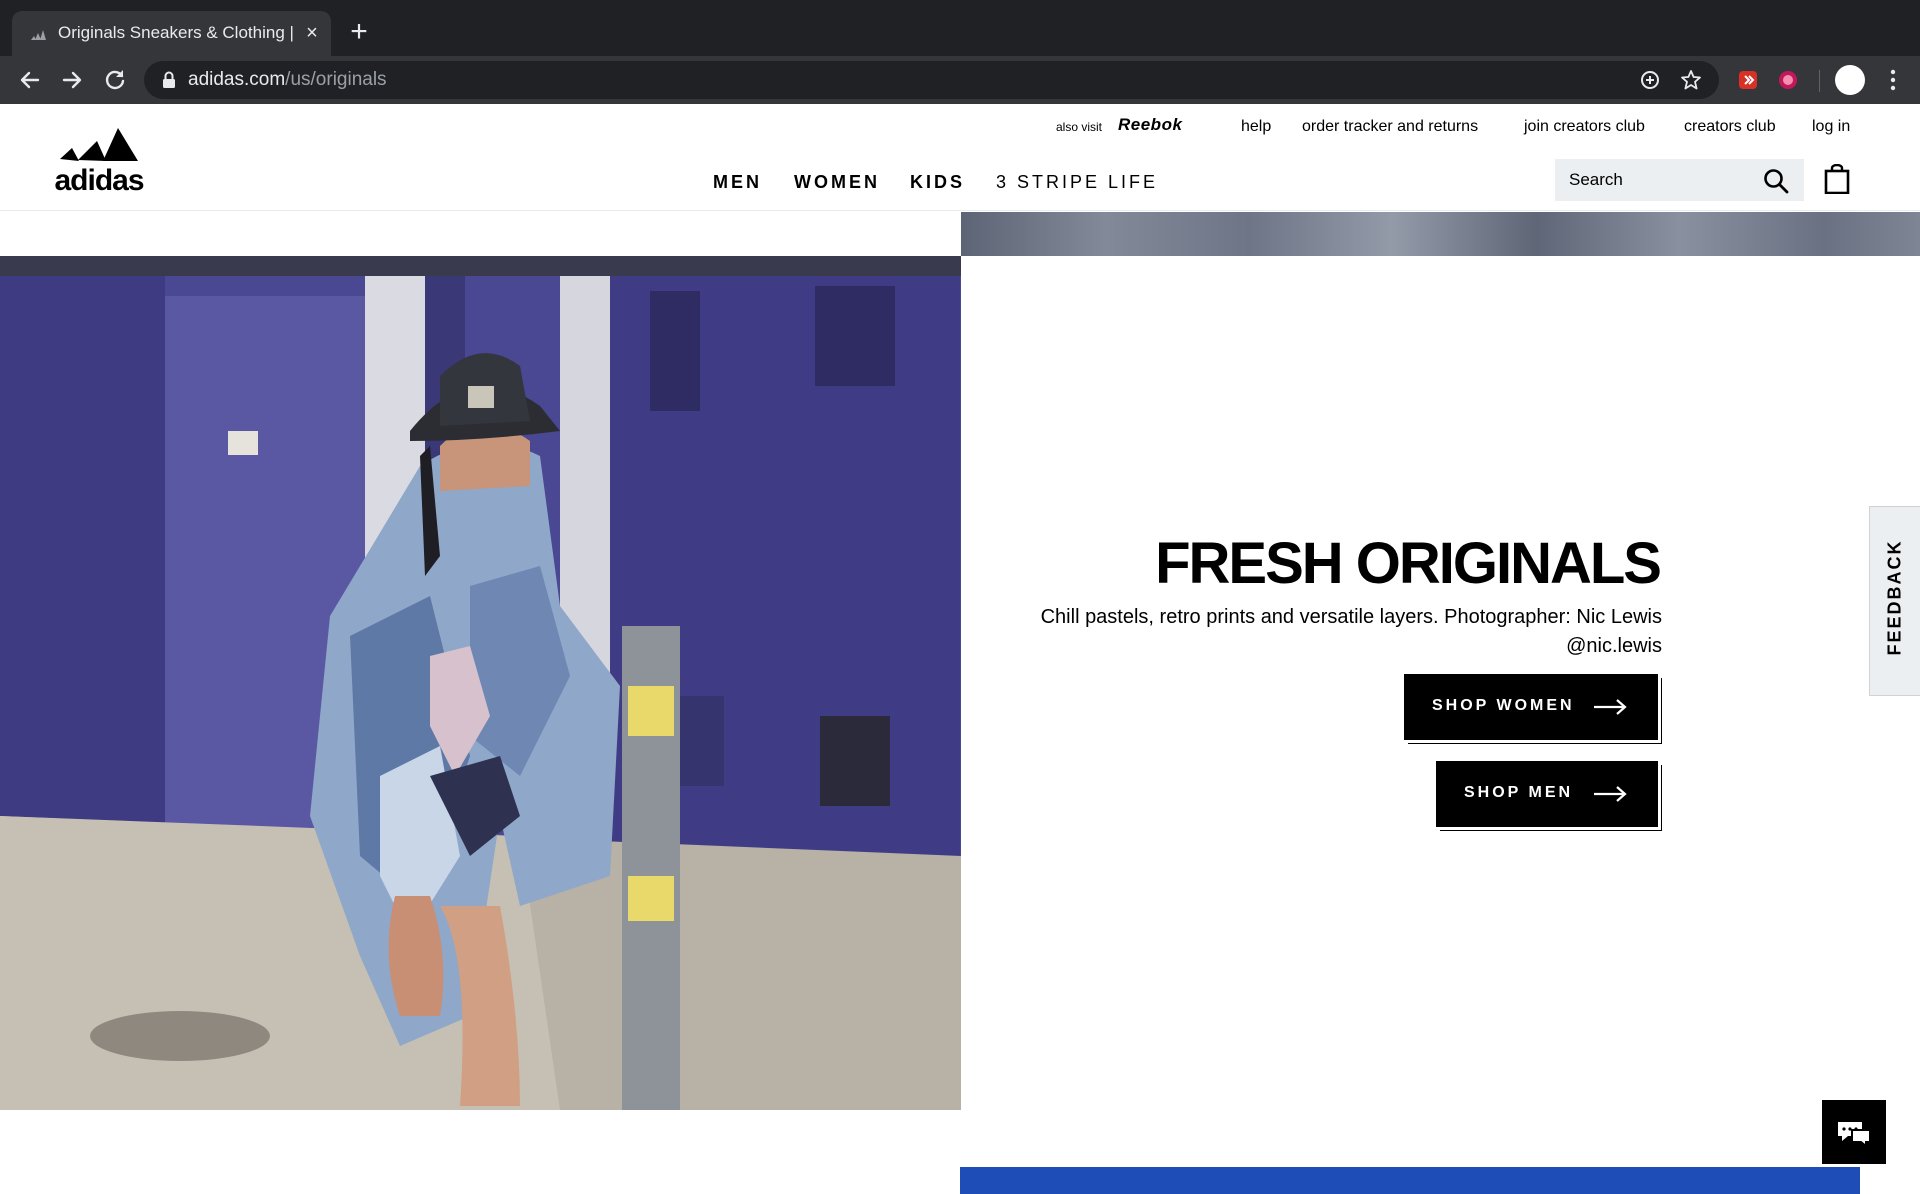  I want to click on url-text: adidas.com/us/originals, so click(287, 80).